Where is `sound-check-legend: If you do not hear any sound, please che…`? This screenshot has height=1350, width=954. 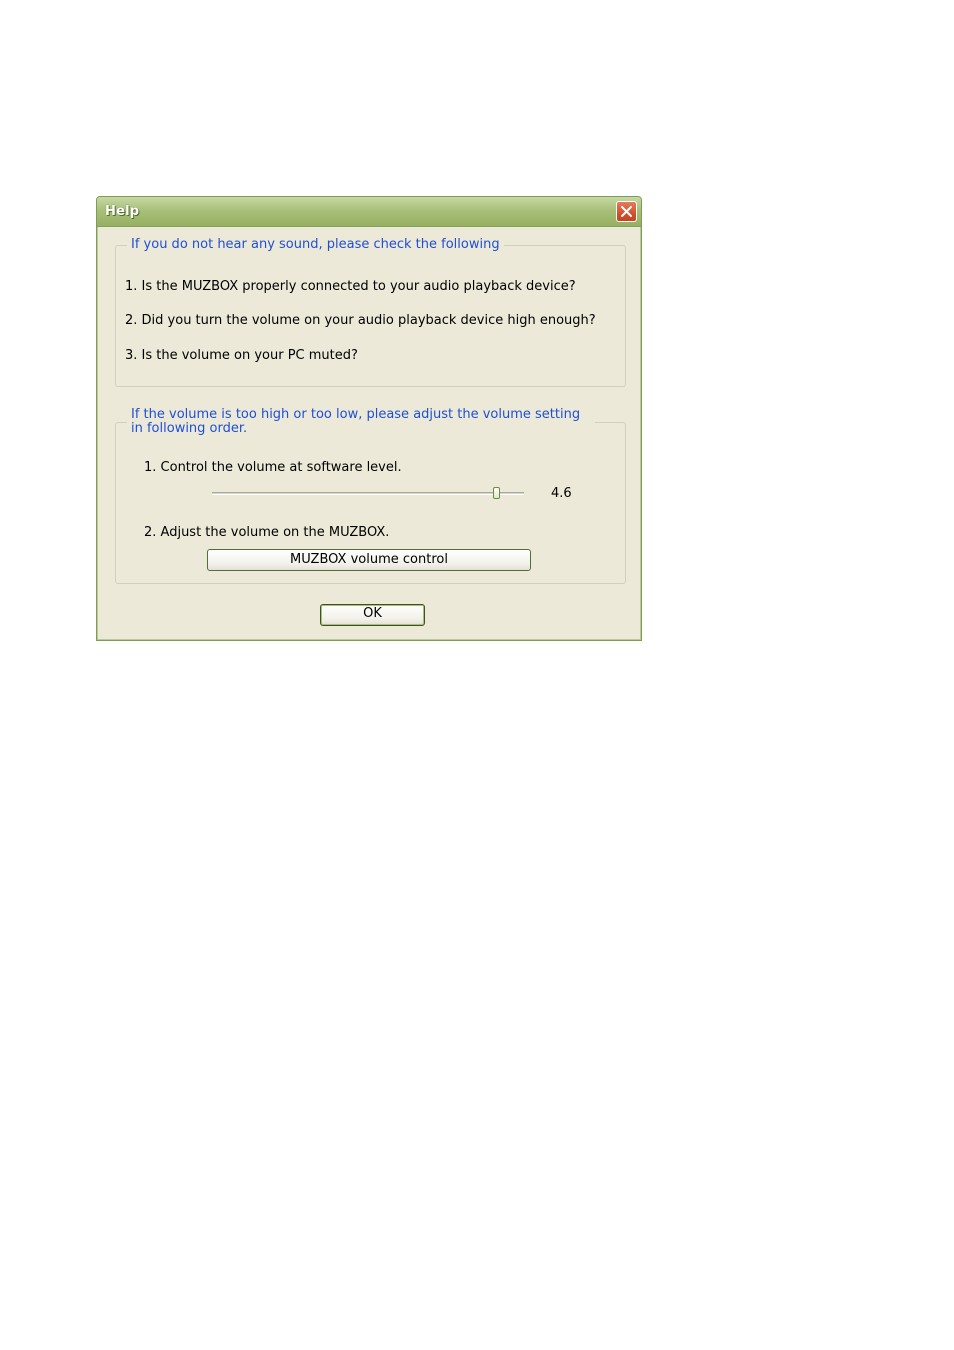
sound-check-legend: If you do not hear any sound, please che… is located at coordinates (315, 245).